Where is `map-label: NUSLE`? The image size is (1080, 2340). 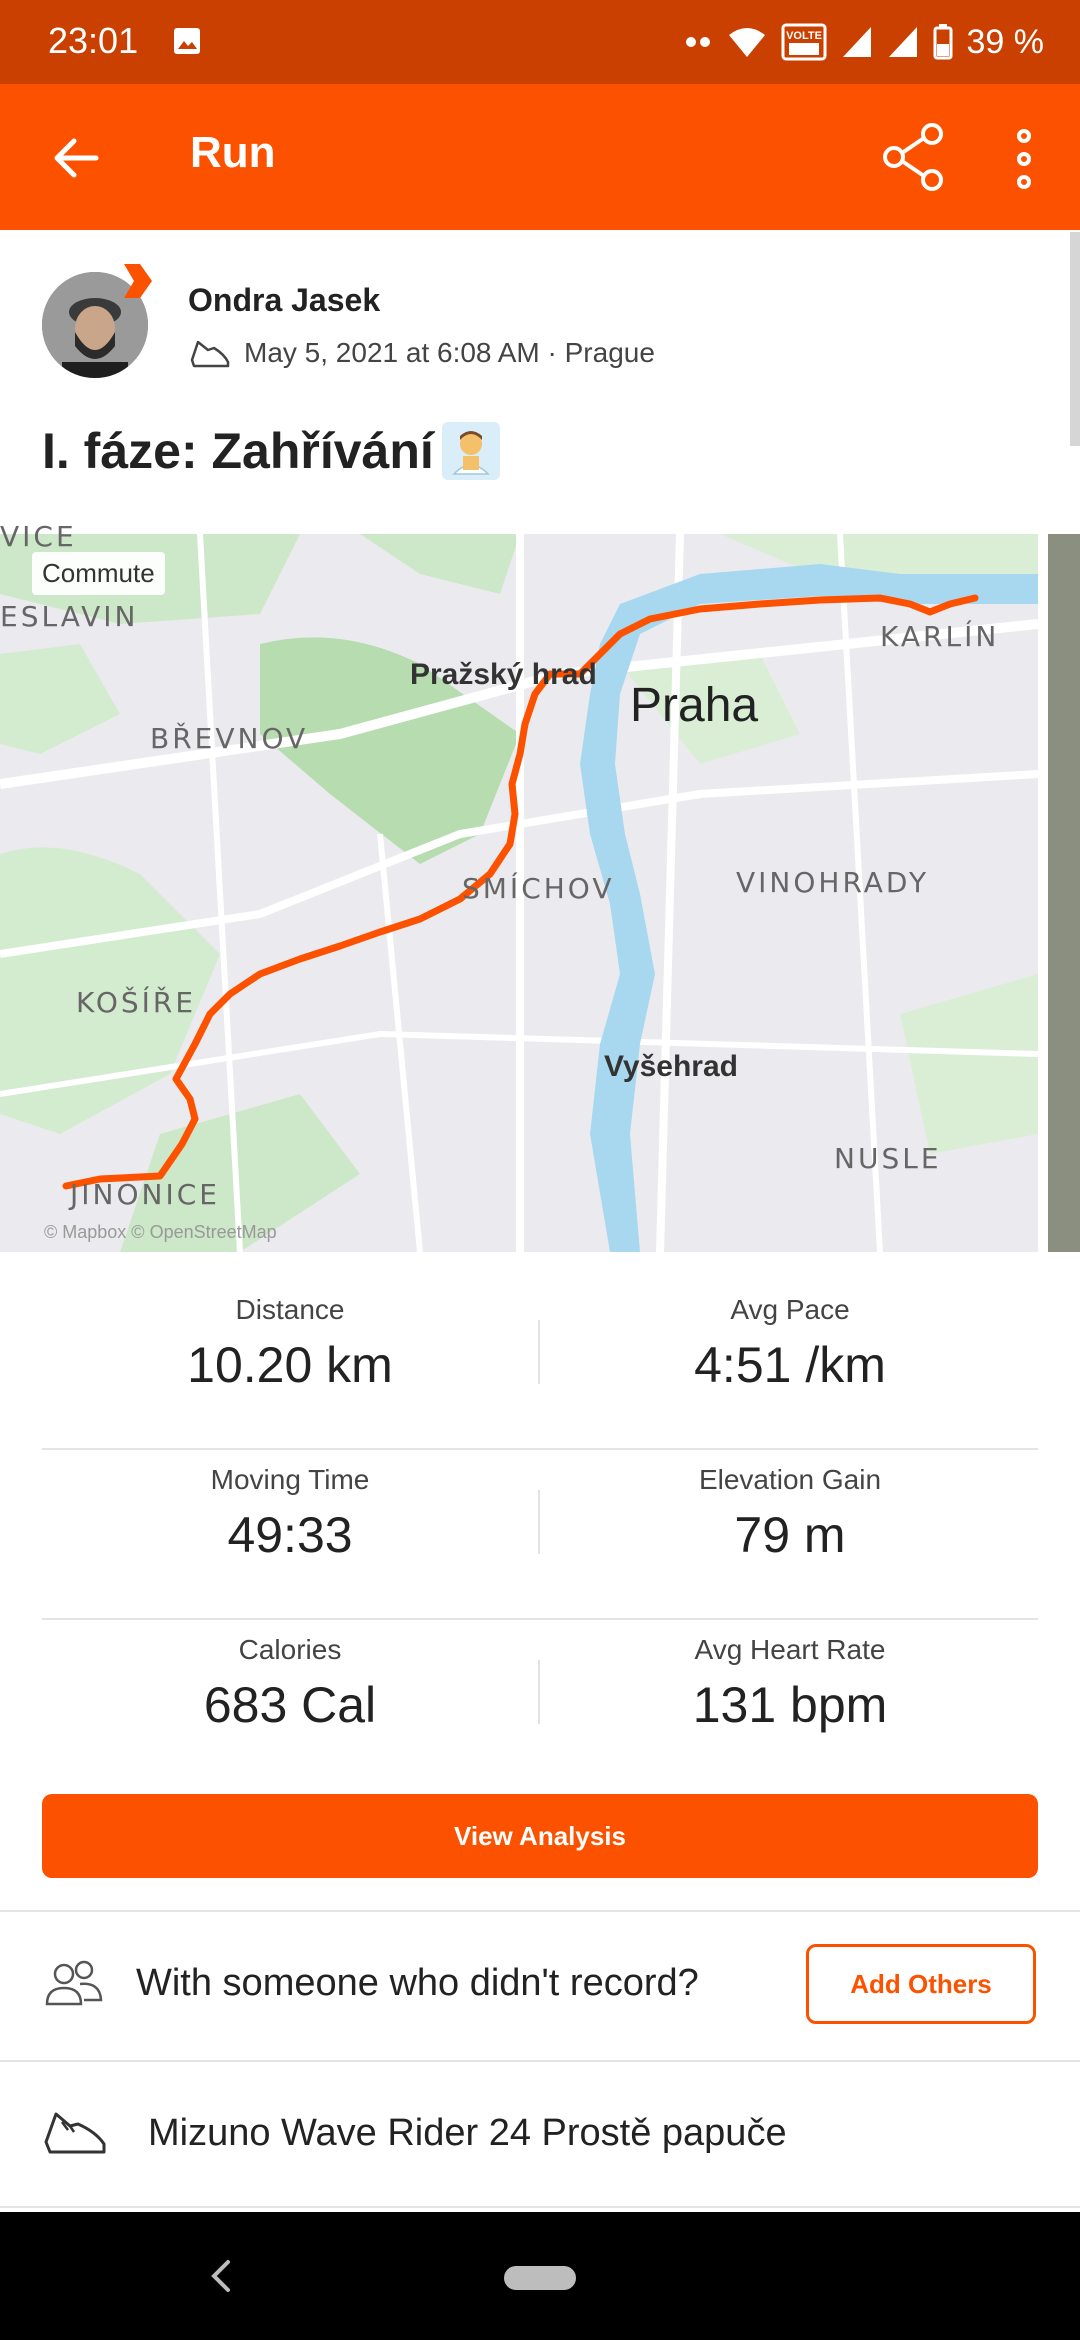 map-label: NUSLE is located at coordinates (888, 1158).